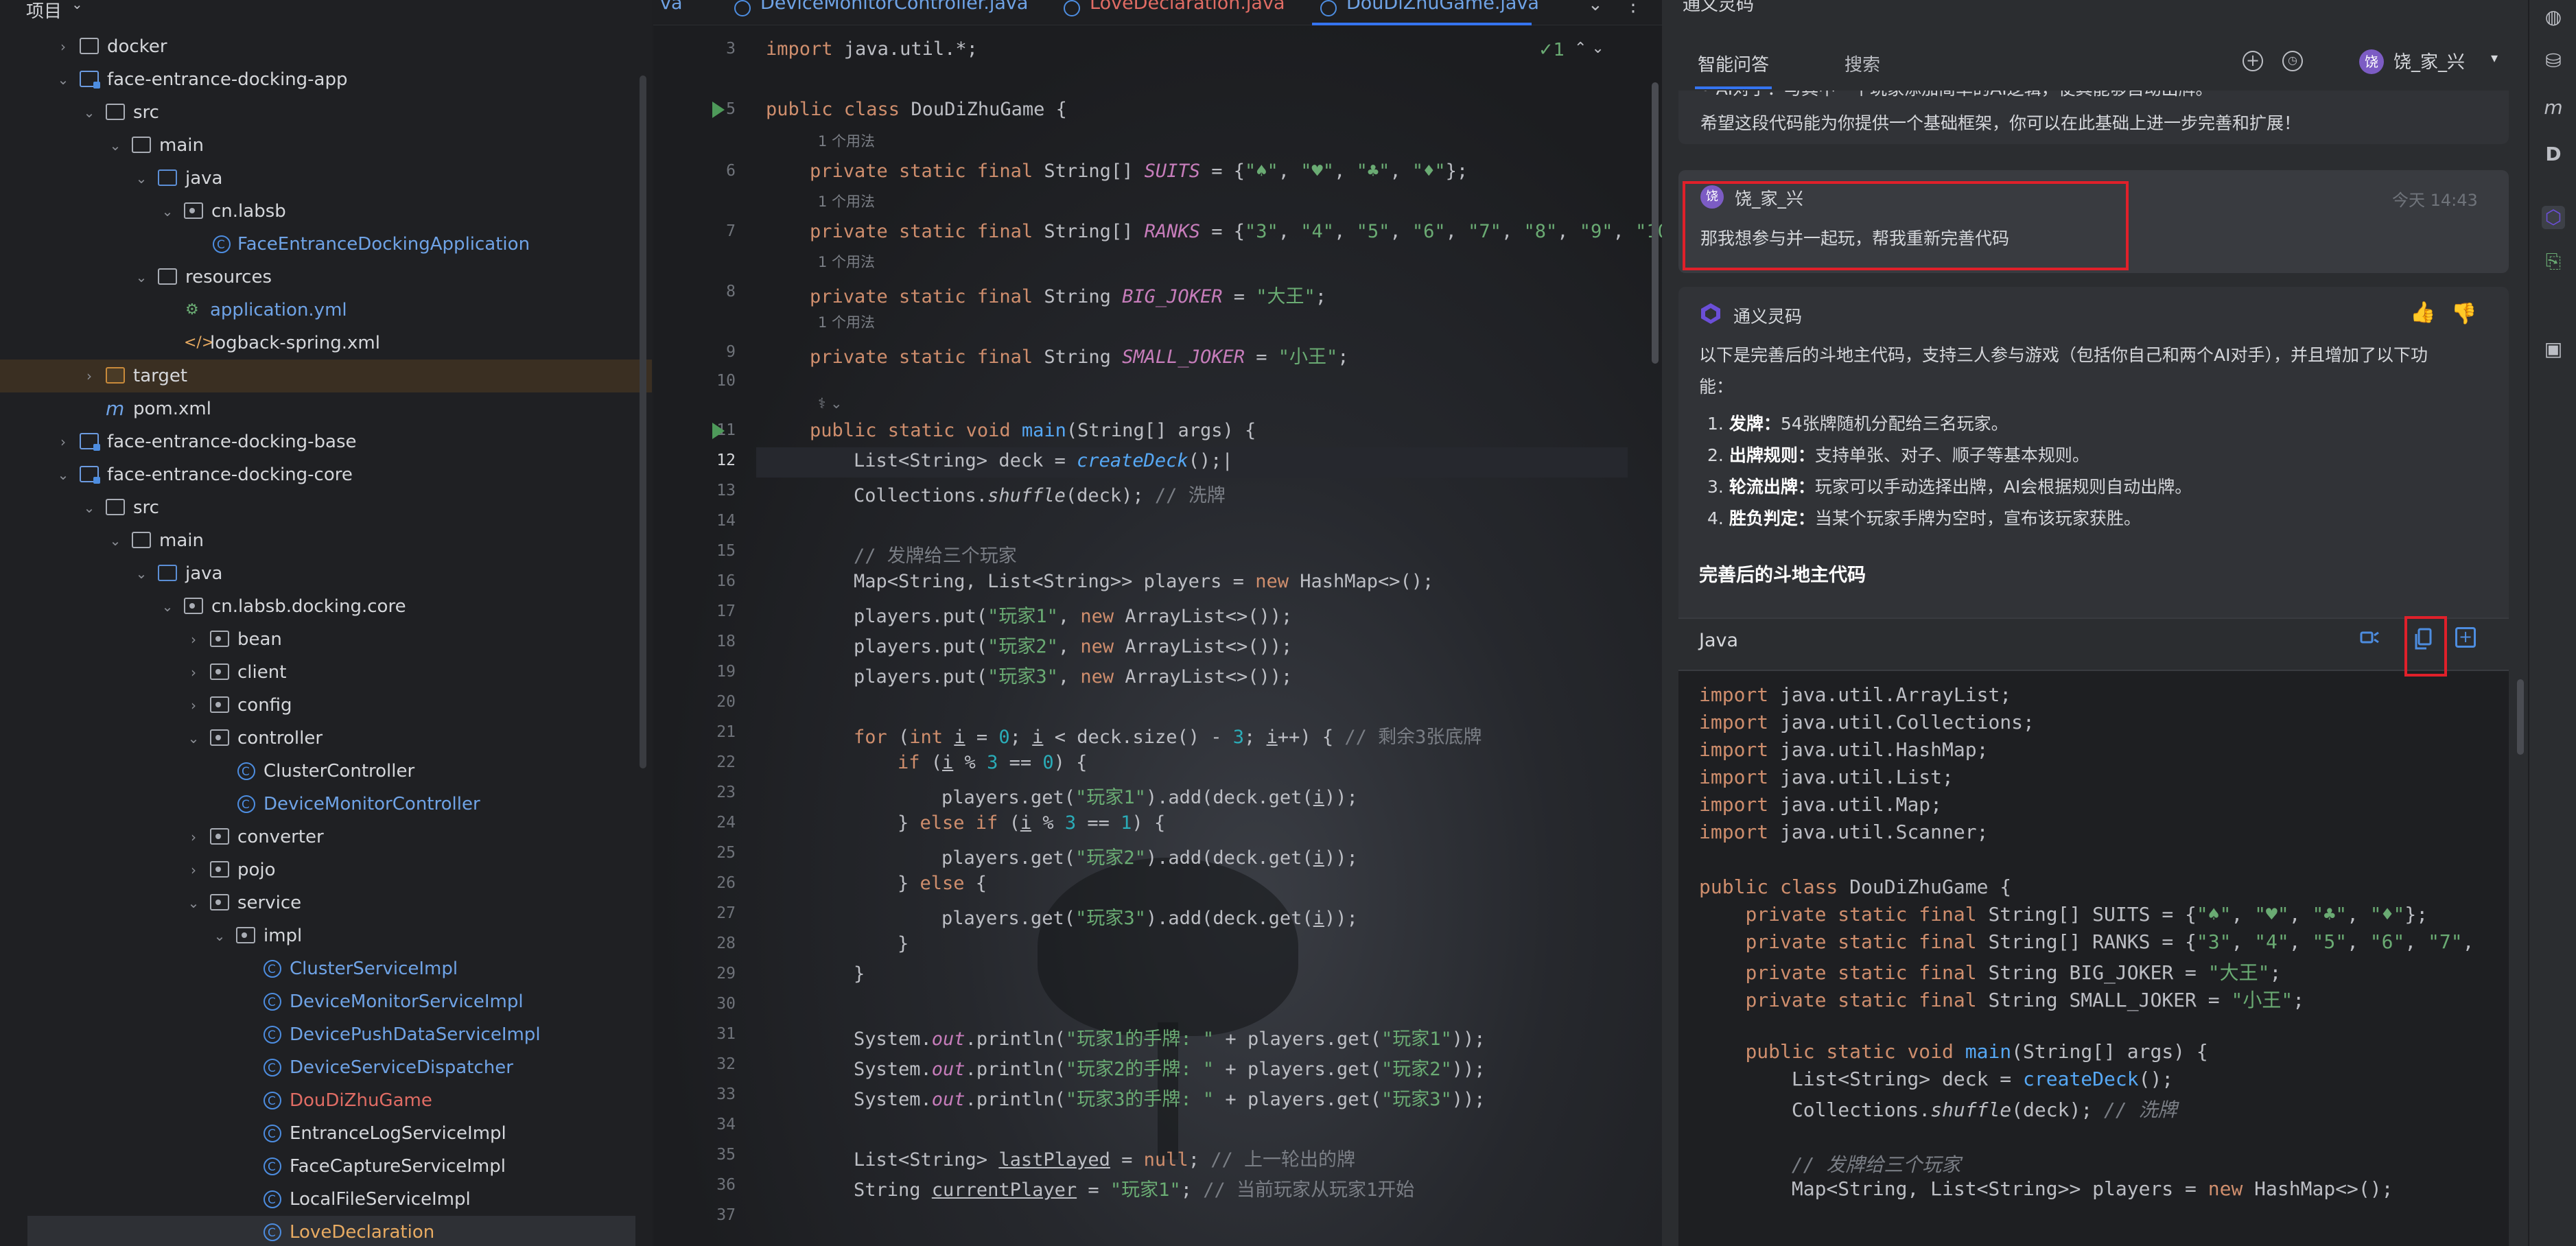 This screenshot has height=1246, width=2576. Describe the element at coordinates (1733, 63) in the screenshot. I see `tab-smart-qa: 智能问答` at that location.